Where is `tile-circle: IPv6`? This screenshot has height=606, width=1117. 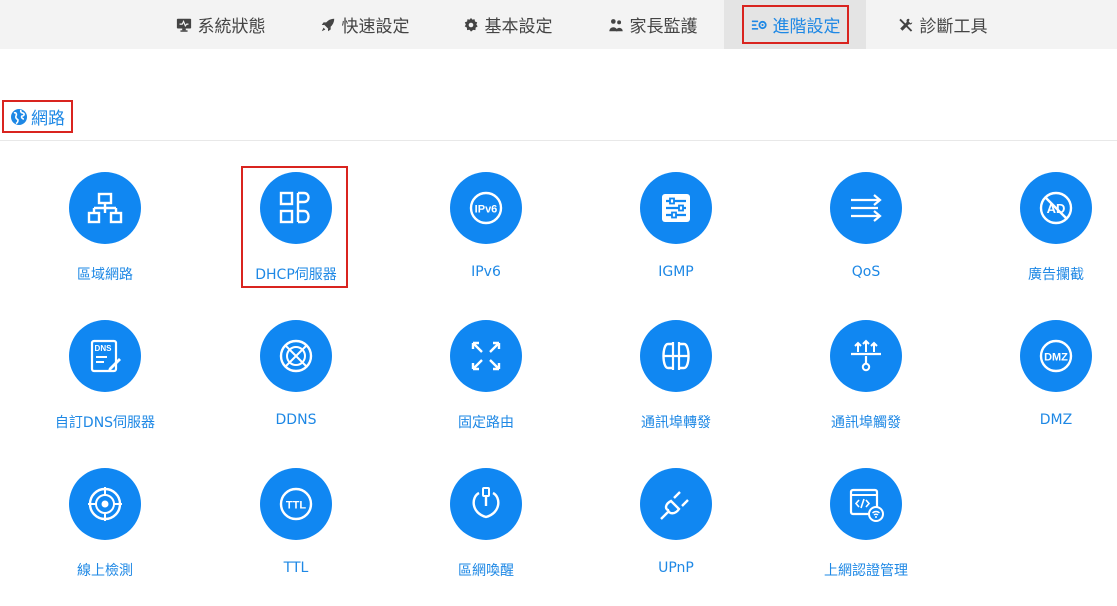 tile-circle: IPv6 is located at coordinates (486, 208).